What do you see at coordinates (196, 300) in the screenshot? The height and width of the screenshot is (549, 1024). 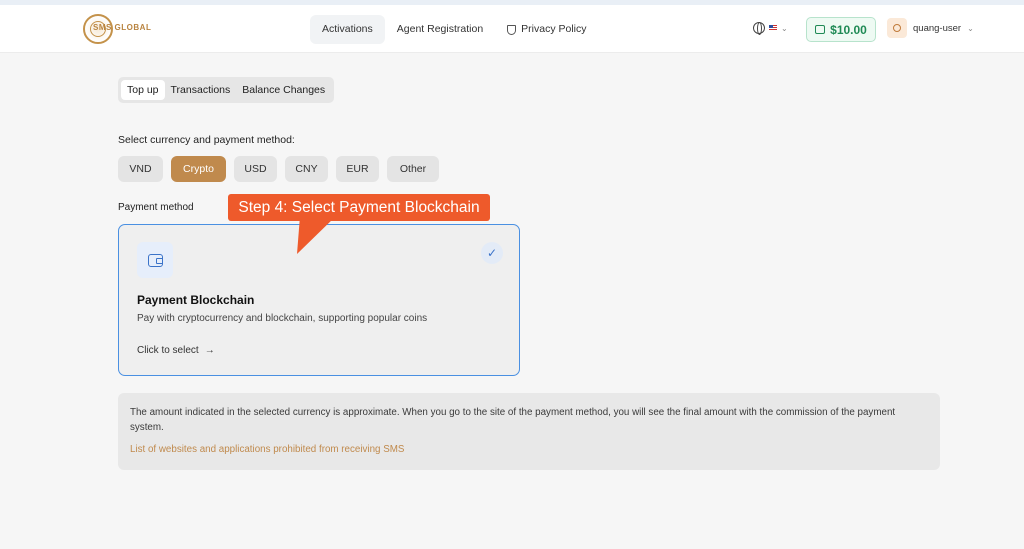 I see `card-title: Payment Blockchain` at bounding box center [196, 300].